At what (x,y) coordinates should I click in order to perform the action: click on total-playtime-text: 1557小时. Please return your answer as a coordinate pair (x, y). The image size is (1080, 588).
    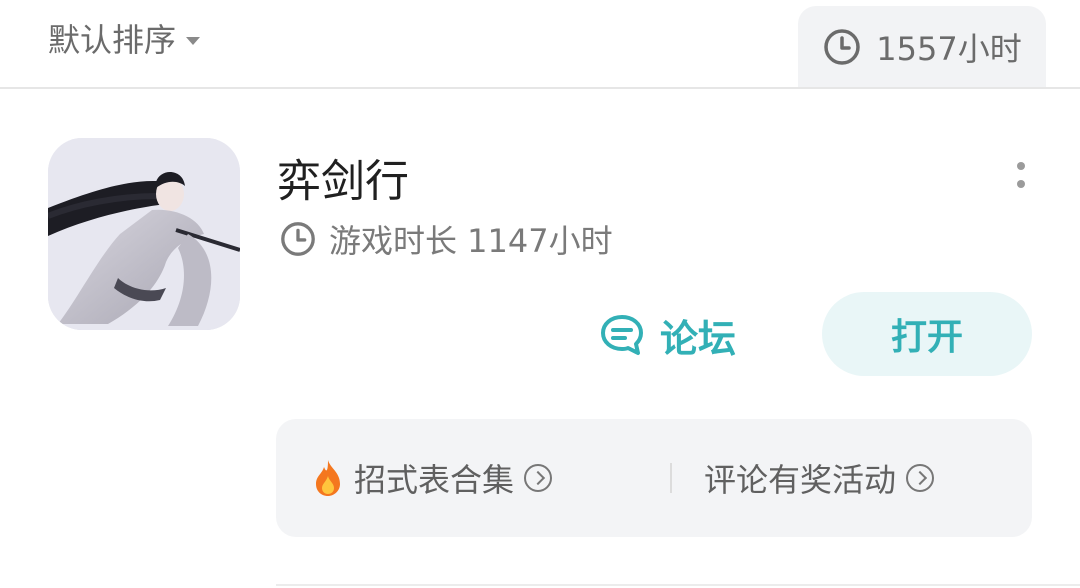
    Looking at the image, I should click on (949, 49).